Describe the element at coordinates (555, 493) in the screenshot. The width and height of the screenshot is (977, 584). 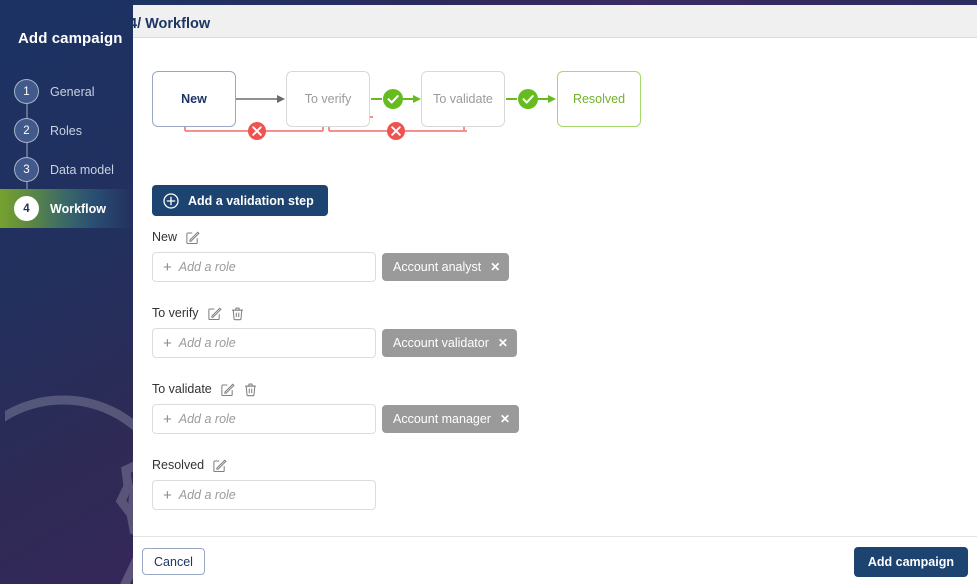
I see `list-item: Resolved + Add a role` at that location.